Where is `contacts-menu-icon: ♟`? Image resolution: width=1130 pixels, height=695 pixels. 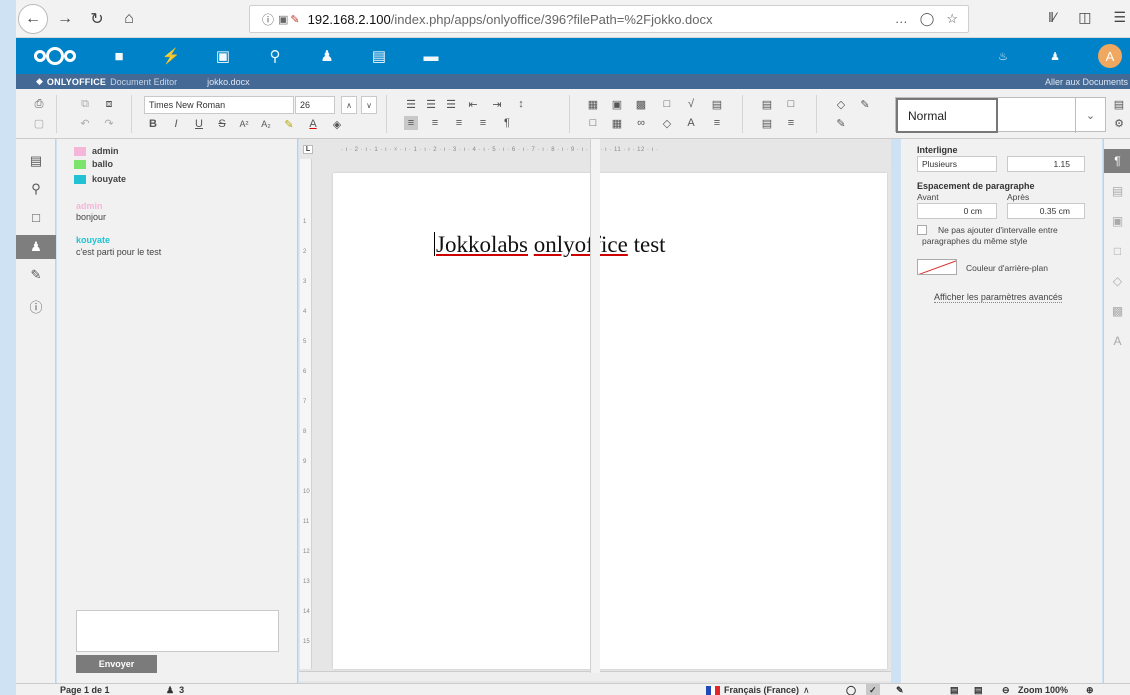 contacts-menu-icon: ♟ is located at coordinates (1055, 56).